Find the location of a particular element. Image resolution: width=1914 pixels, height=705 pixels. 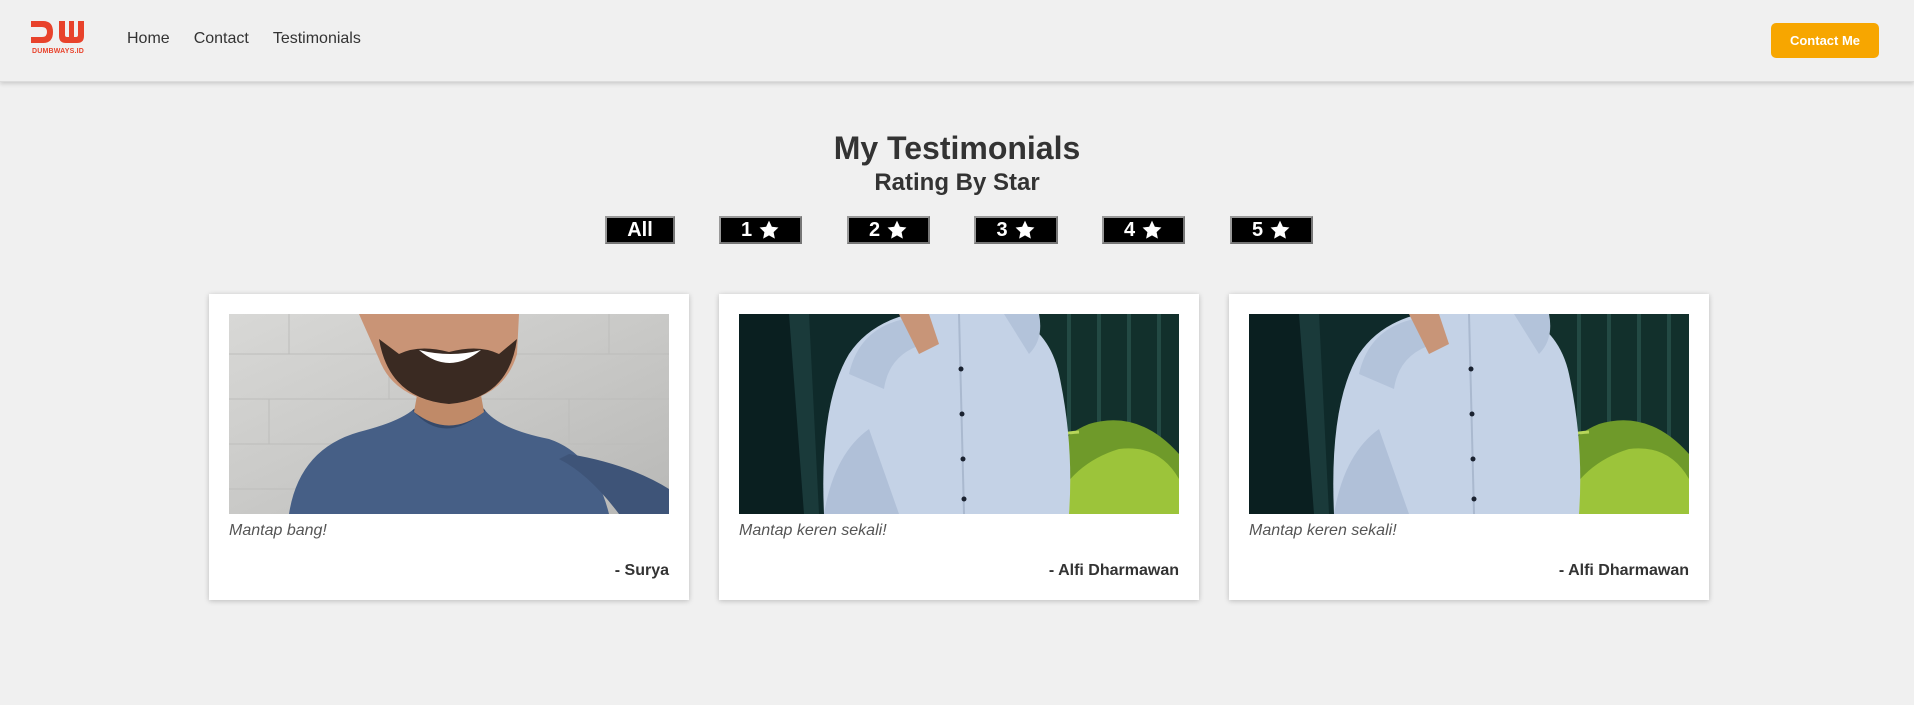

filter-label: 1 is located at coordinates (746, 229).